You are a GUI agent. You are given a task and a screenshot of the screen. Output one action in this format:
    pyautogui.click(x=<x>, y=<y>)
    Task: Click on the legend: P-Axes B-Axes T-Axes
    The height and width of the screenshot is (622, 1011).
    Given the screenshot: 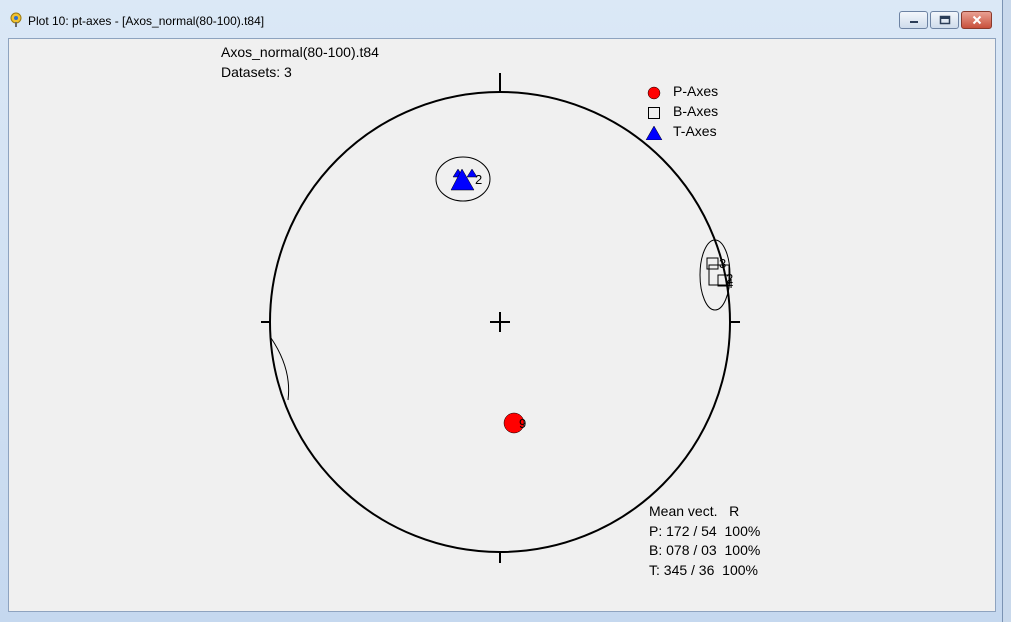 What is the action you would take?
    pyautogui.click(x=705, y=113)
    